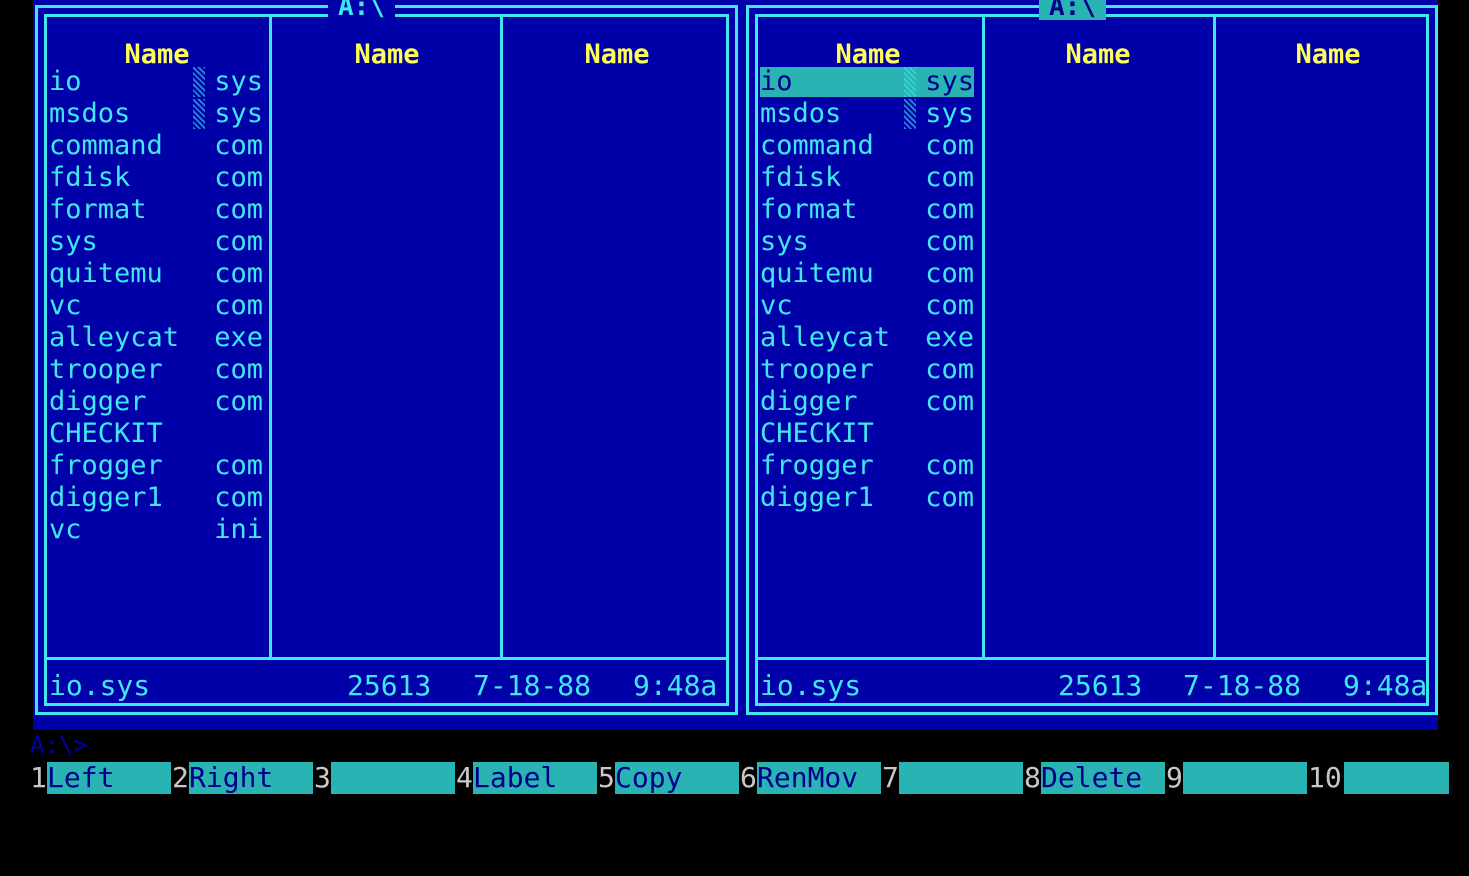  Describe the element at coordinates (817, 145) in the screenshot. I see `file-name: command` at that location.